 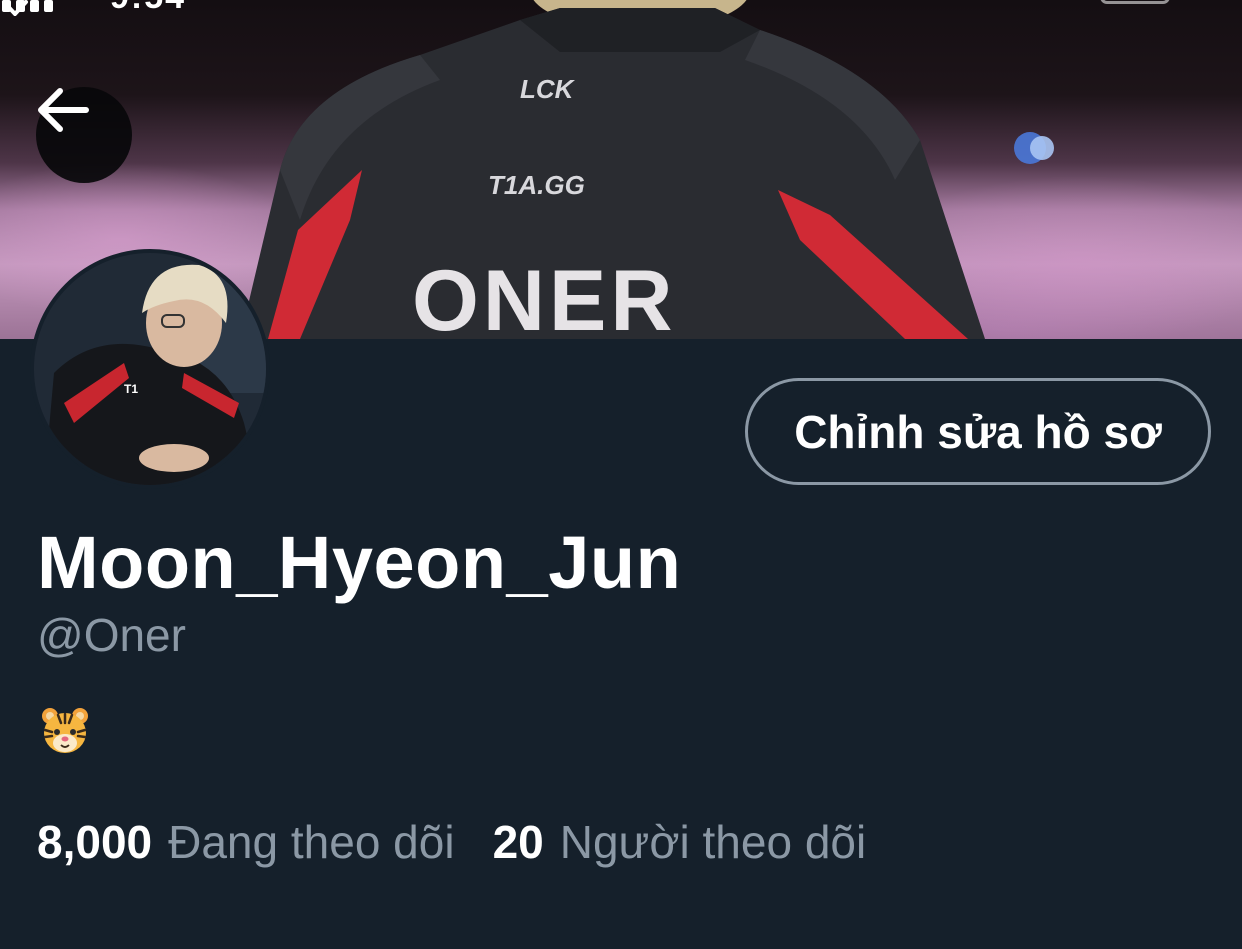 What do you see at coordinates (111, 635) in the screenshot?
I see `profile-handle: @Oner` at bounding box center [111, 635].